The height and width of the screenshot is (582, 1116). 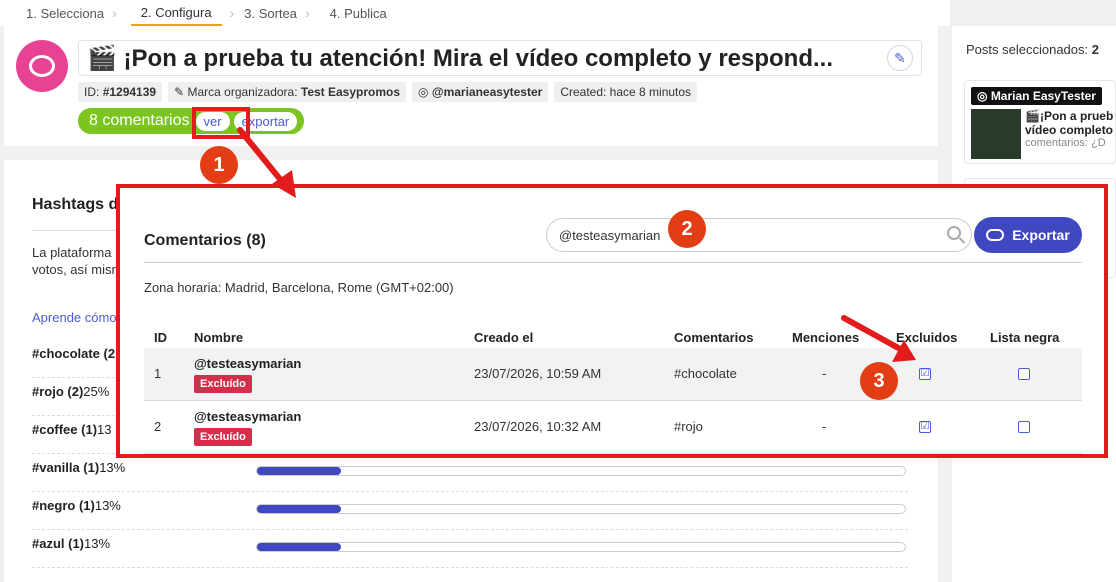 What do you see at coordinates (219, 165) in the screenshot?
I see `step-marker-1: 1` at bounding box center [219, 165].